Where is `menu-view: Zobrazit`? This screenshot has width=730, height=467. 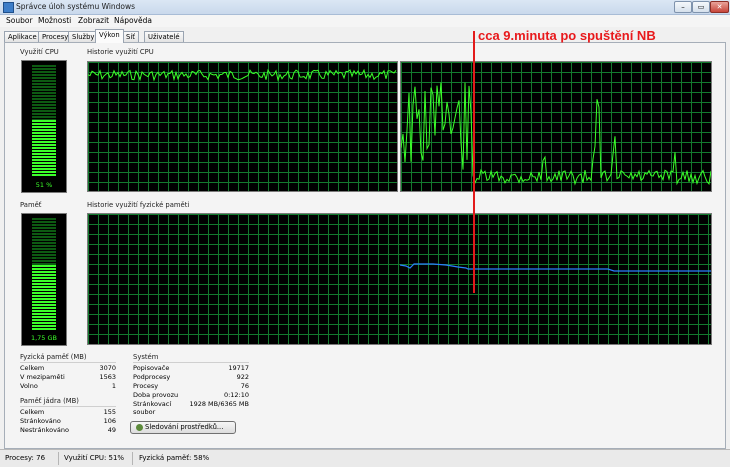
menu-view: Zobrazit is located at coordinates (93, 20).